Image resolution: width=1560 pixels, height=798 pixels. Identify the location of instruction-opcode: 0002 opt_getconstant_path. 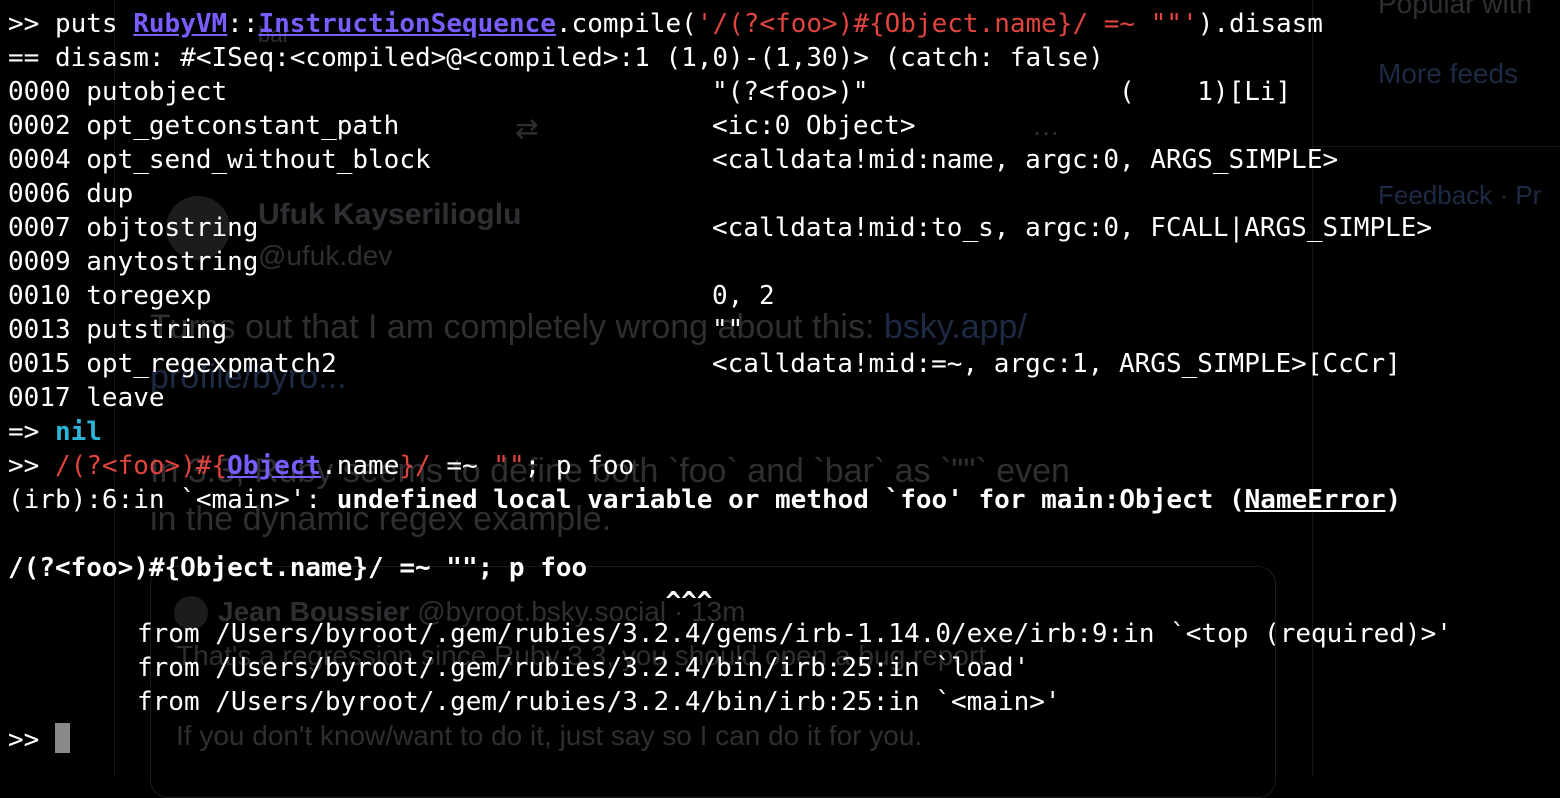
(204, 126).